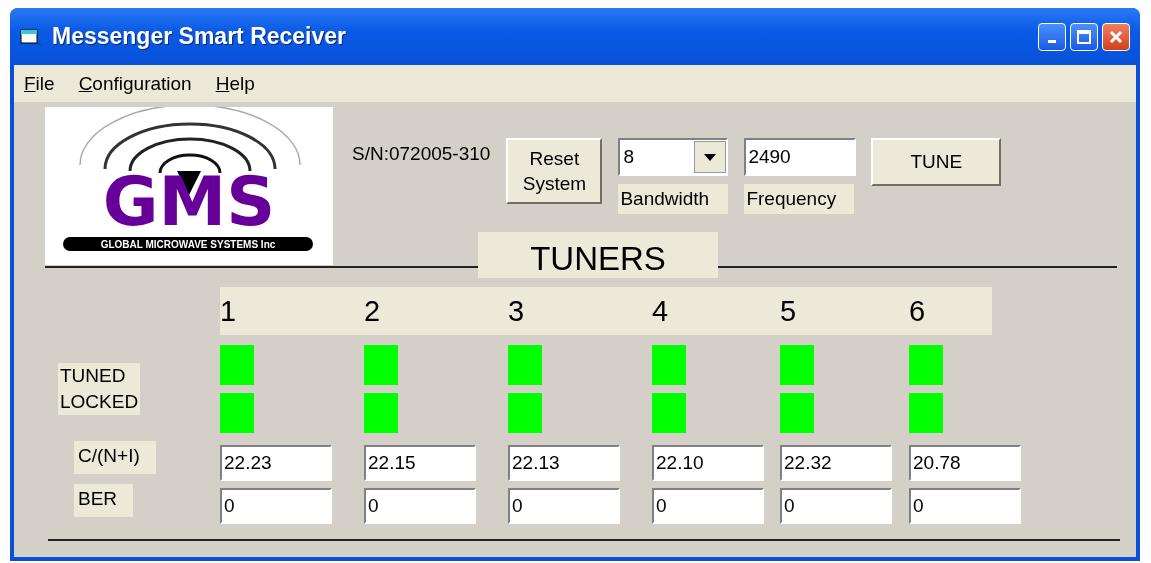  I want to click on tuner-number: 3, so click(516, 311).